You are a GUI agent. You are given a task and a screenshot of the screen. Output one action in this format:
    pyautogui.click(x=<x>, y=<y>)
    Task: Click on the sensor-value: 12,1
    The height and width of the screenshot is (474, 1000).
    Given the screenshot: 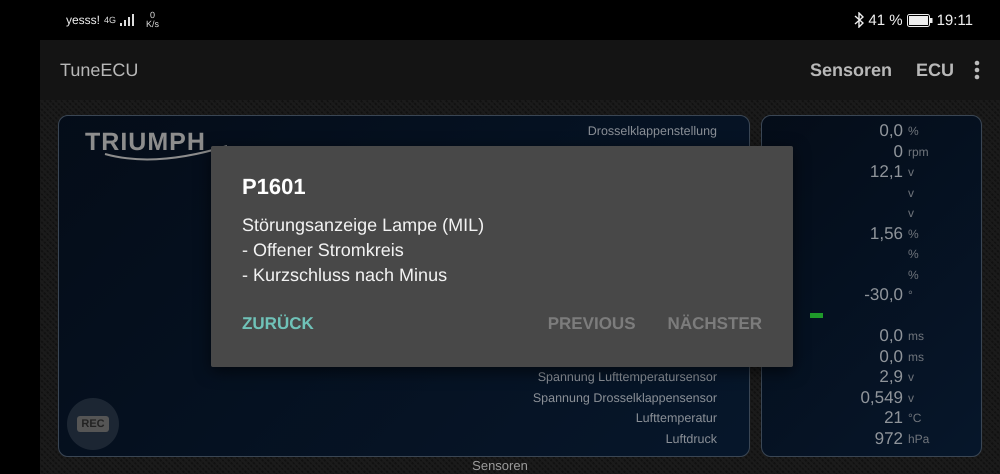 What is the action you would take?
    pyautogui.click(x=885, y=172)
    